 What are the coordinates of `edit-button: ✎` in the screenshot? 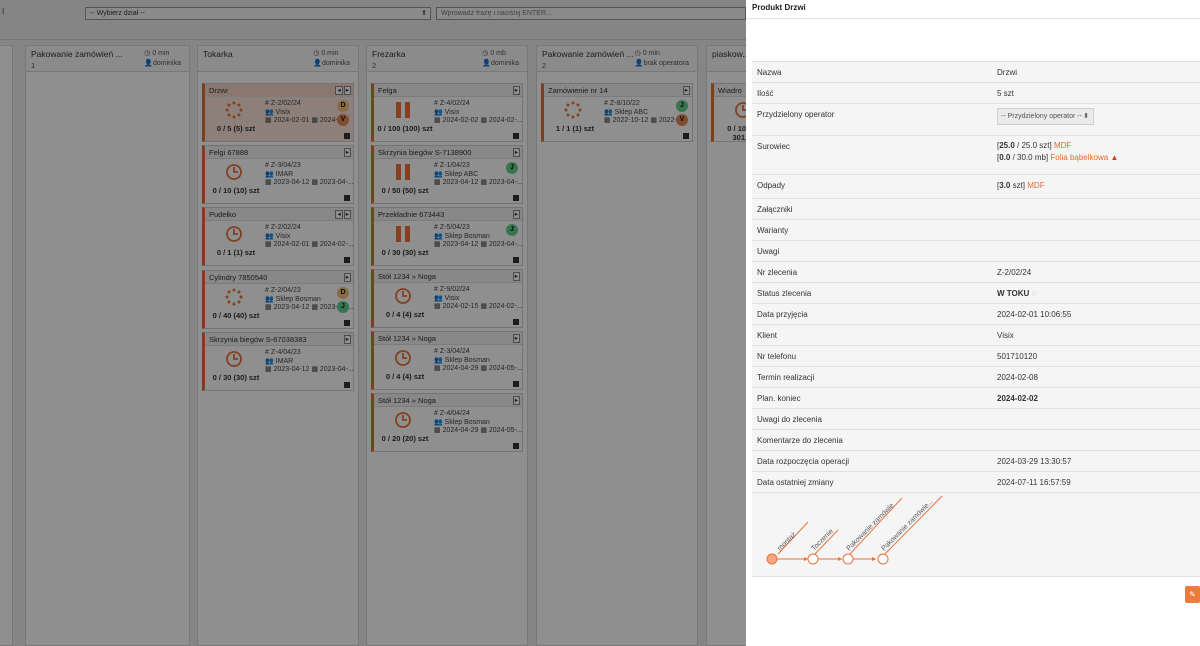 It's located at (1192, 594).